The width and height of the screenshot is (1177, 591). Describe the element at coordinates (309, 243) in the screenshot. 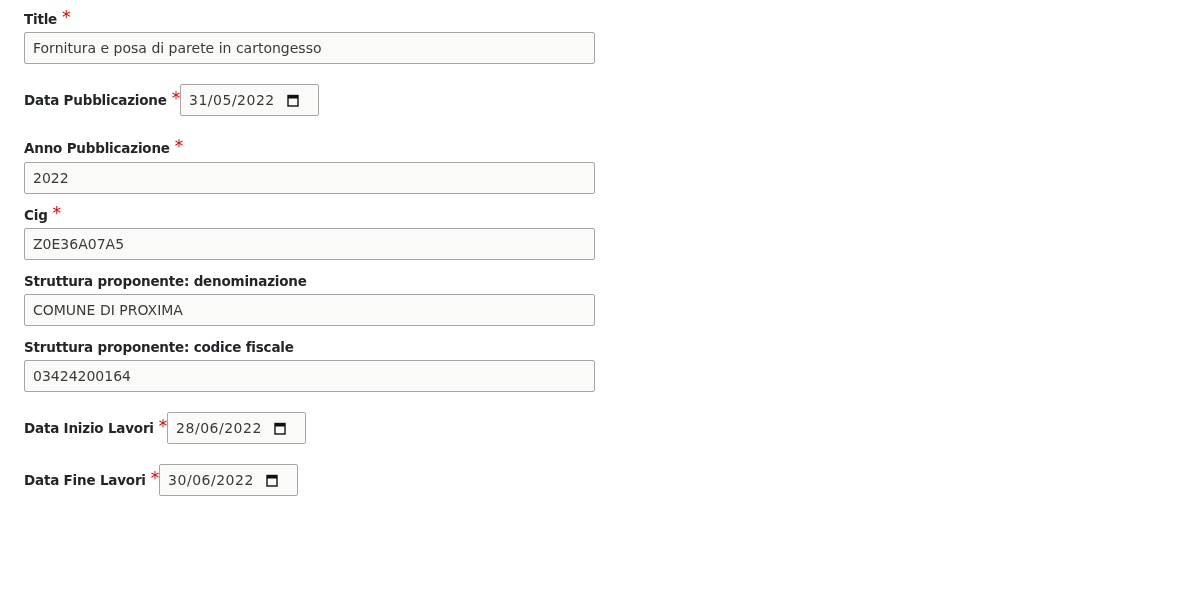

I see `text-field: Z0E36A07A5` at that location.